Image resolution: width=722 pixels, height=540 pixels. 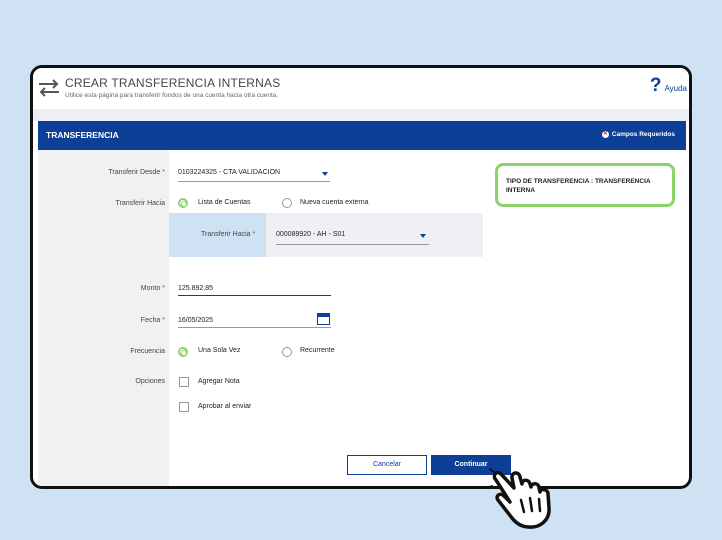 What do you see at coordinates (219, 381) in the screenshot?
I see `checkbox-add-note-label: Agregar Nota` at bounding box center [219, 381].